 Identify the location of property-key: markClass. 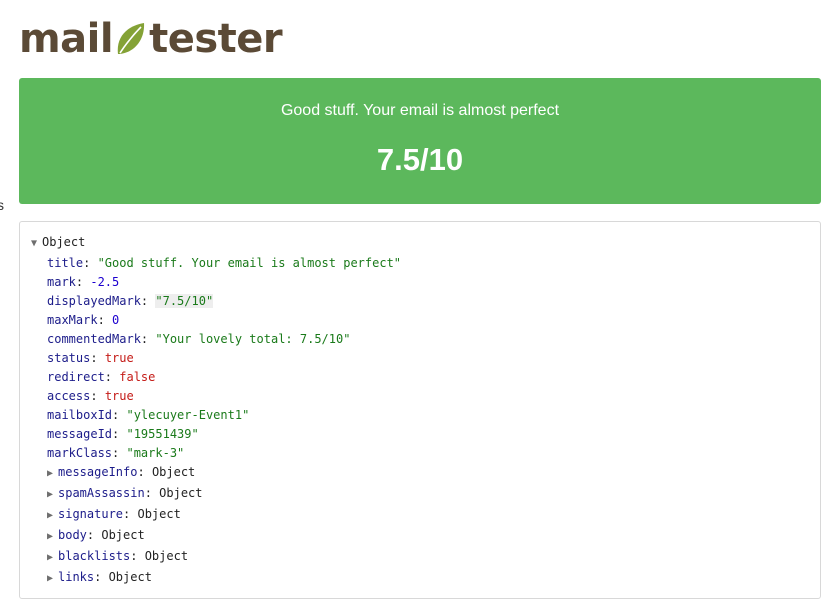
(80, 453).